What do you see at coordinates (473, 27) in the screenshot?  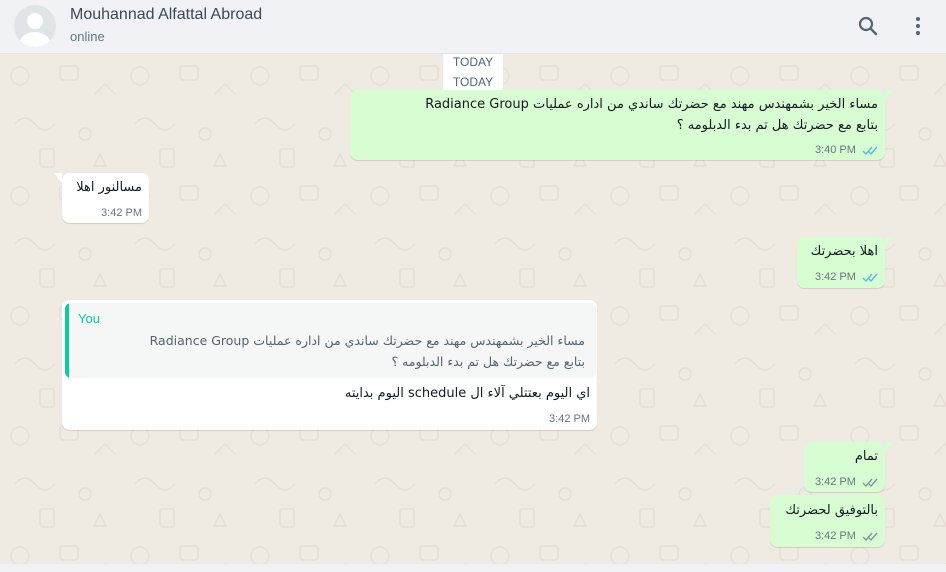 I see `chat-header: Mouhannad Alfattal Abroad online` at bounding box center [473, 27].